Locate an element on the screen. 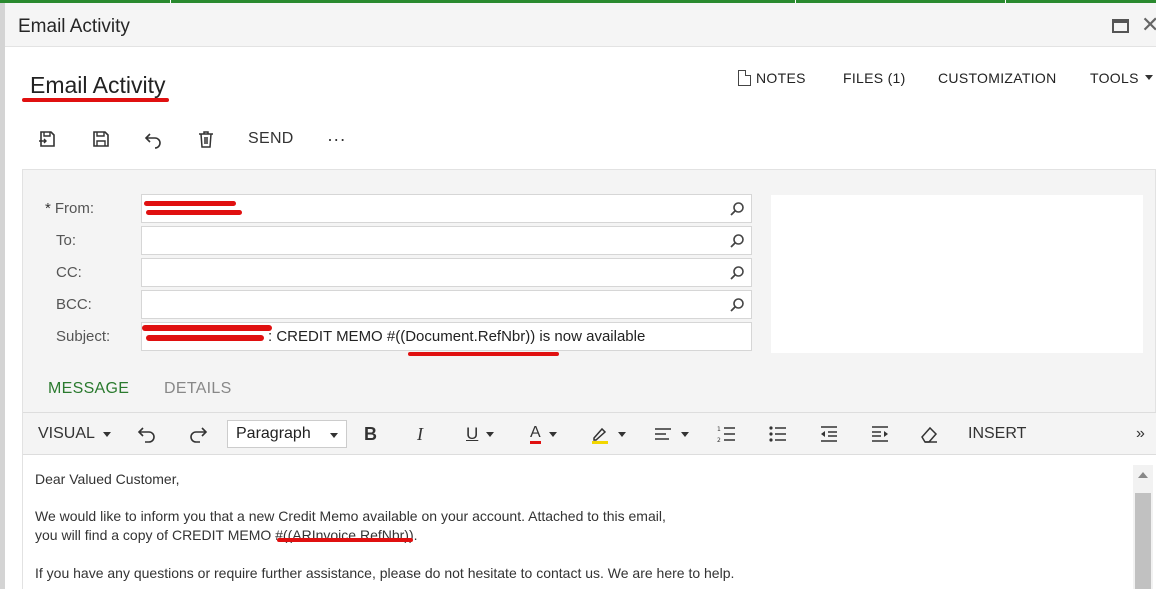 This screenshot has height=589, width=1156. annotation-underline-title is located at coordinates (95, 100).